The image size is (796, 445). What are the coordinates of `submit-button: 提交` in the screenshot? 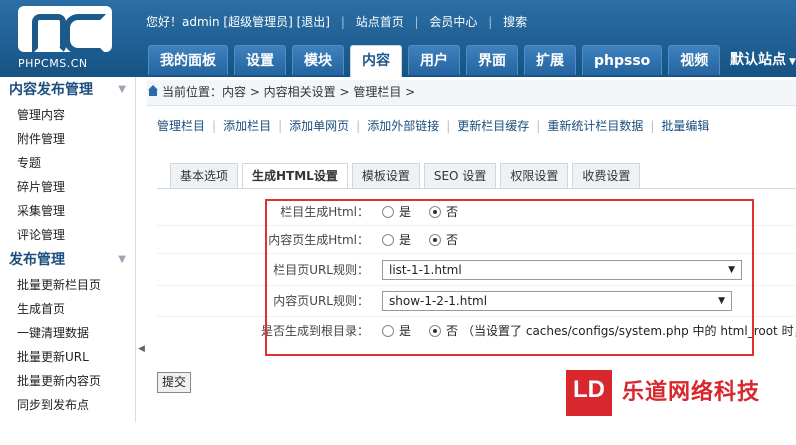 It's located at (174, 382).